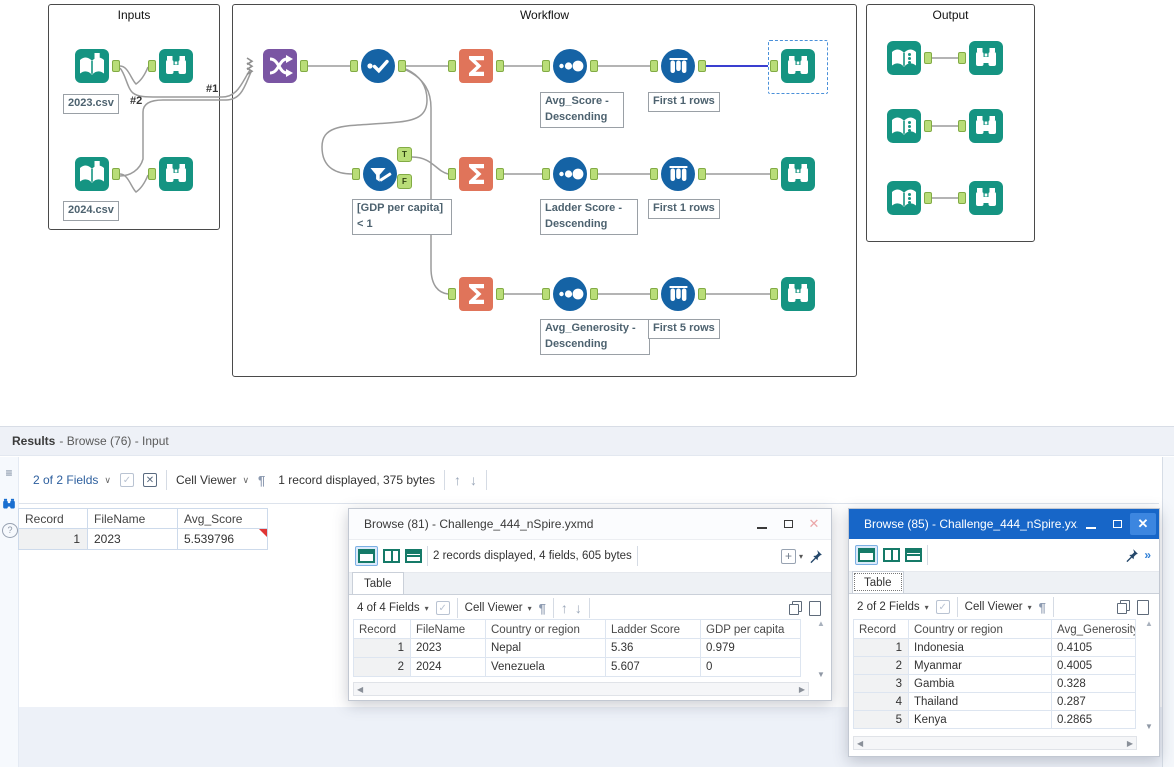 Image resolution: width=1174 pixels, height=767 pixels. What do you see at coordinates (814, 524) in the screenshot?
I see `close-button: ✕` at bounding box center [814, 524].